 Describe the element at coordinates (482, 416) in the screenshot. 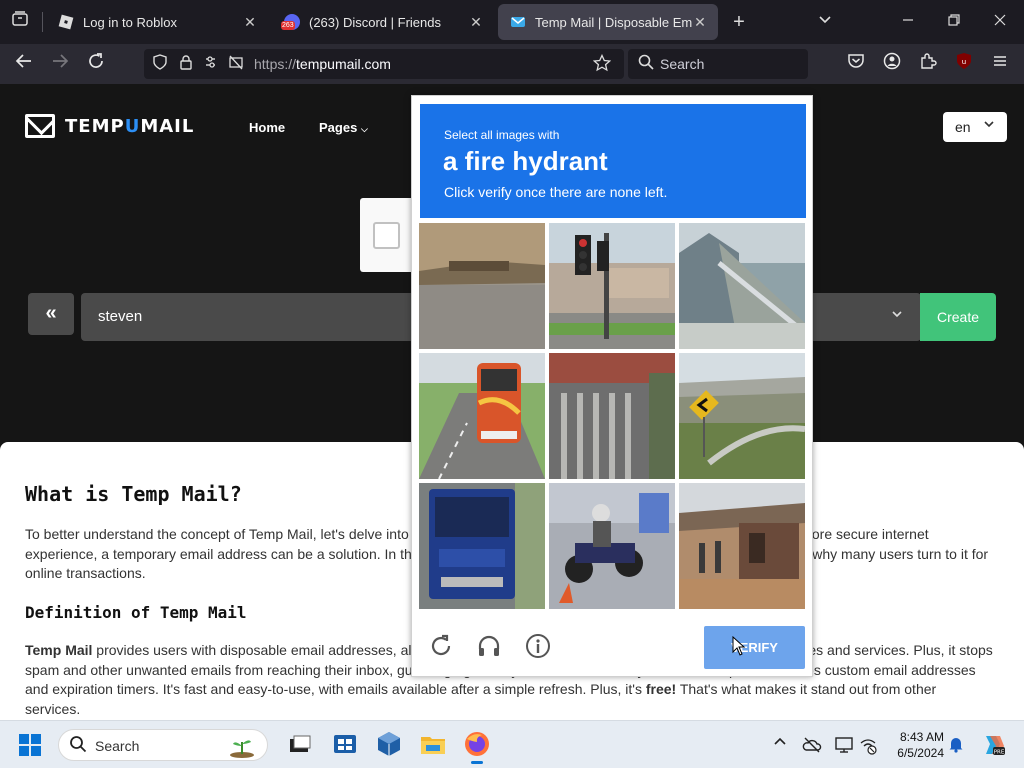

I see `bus-tile` at that location.